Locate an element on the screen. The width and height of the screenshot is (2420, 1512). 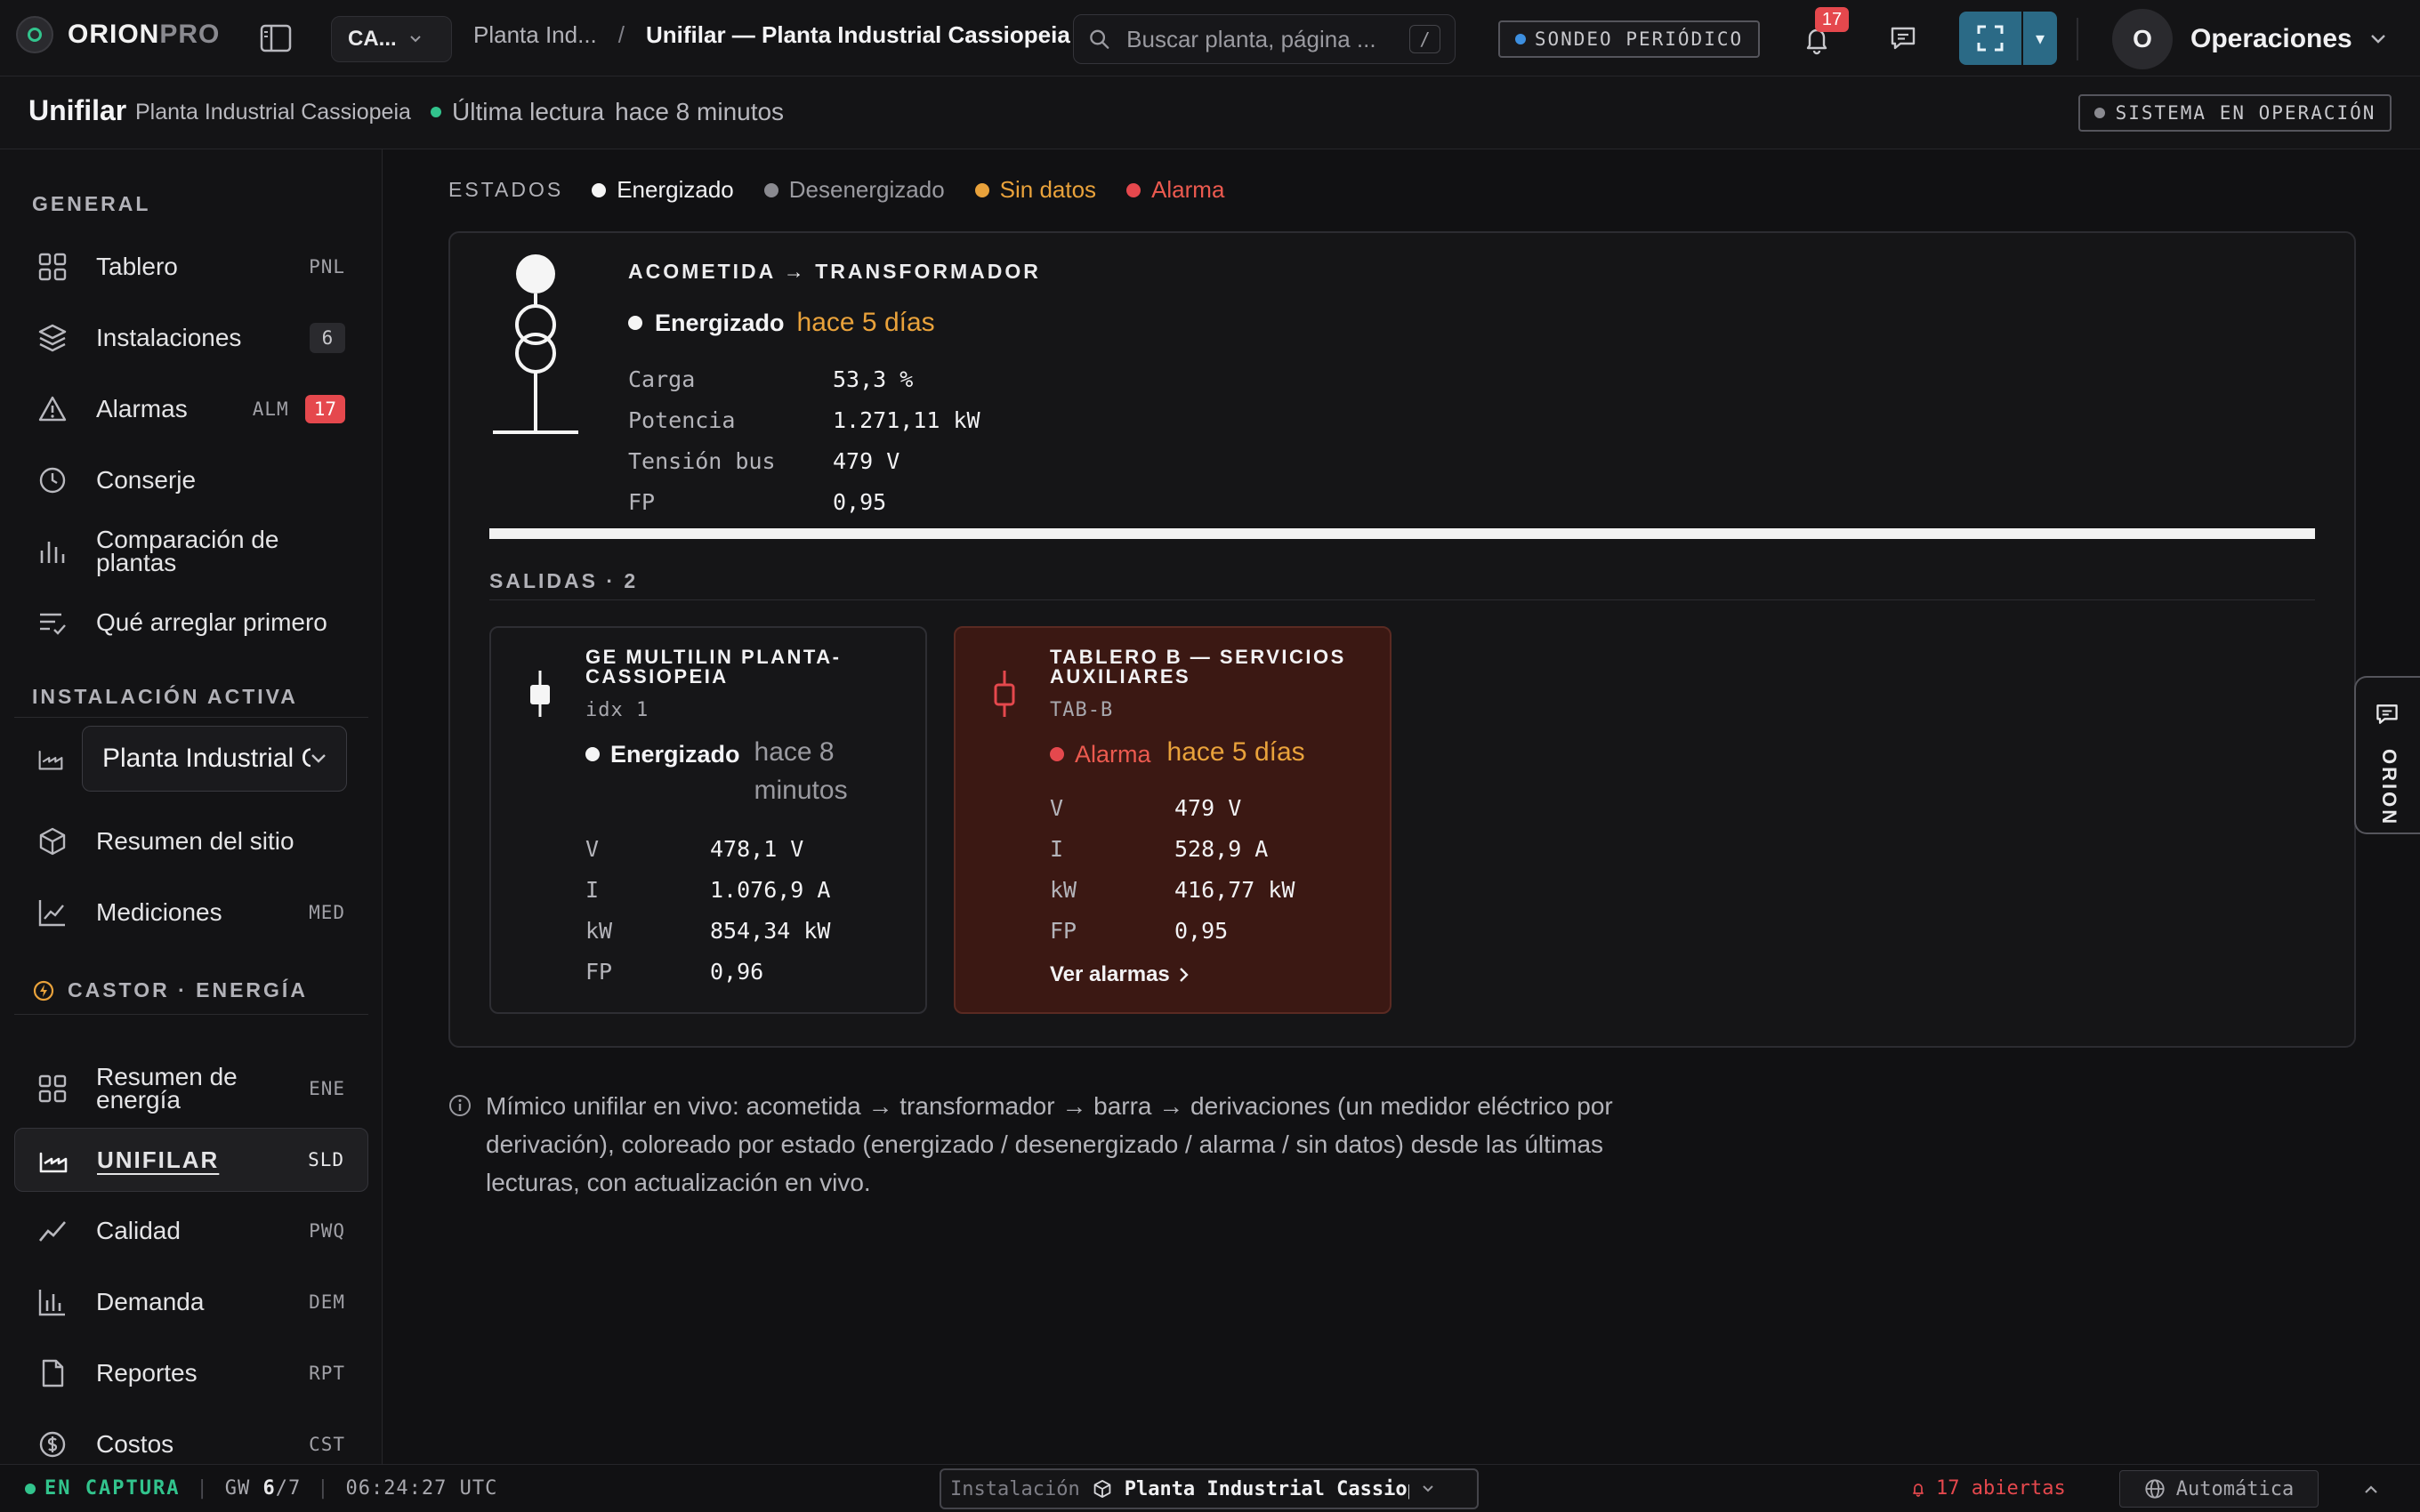
open-alarms-indicator: 17 abiertas is located at coordinates (1987, 1488).